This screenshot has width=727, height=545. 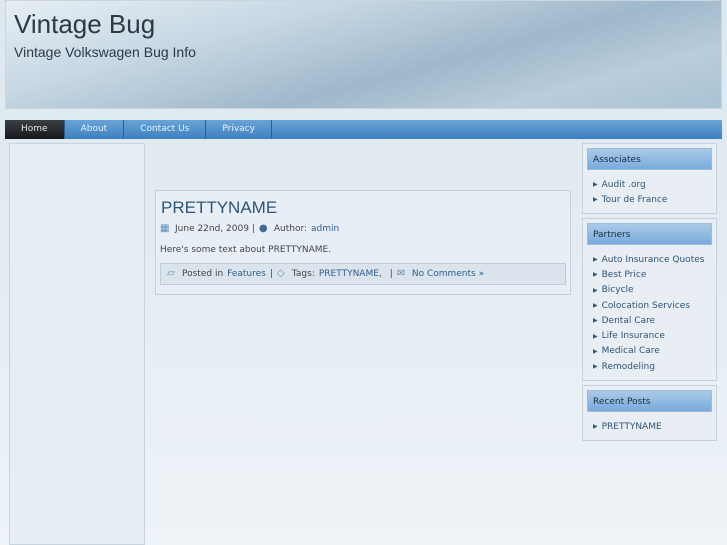 I want to click on user-icon: ●, so click(x=263, y=228).